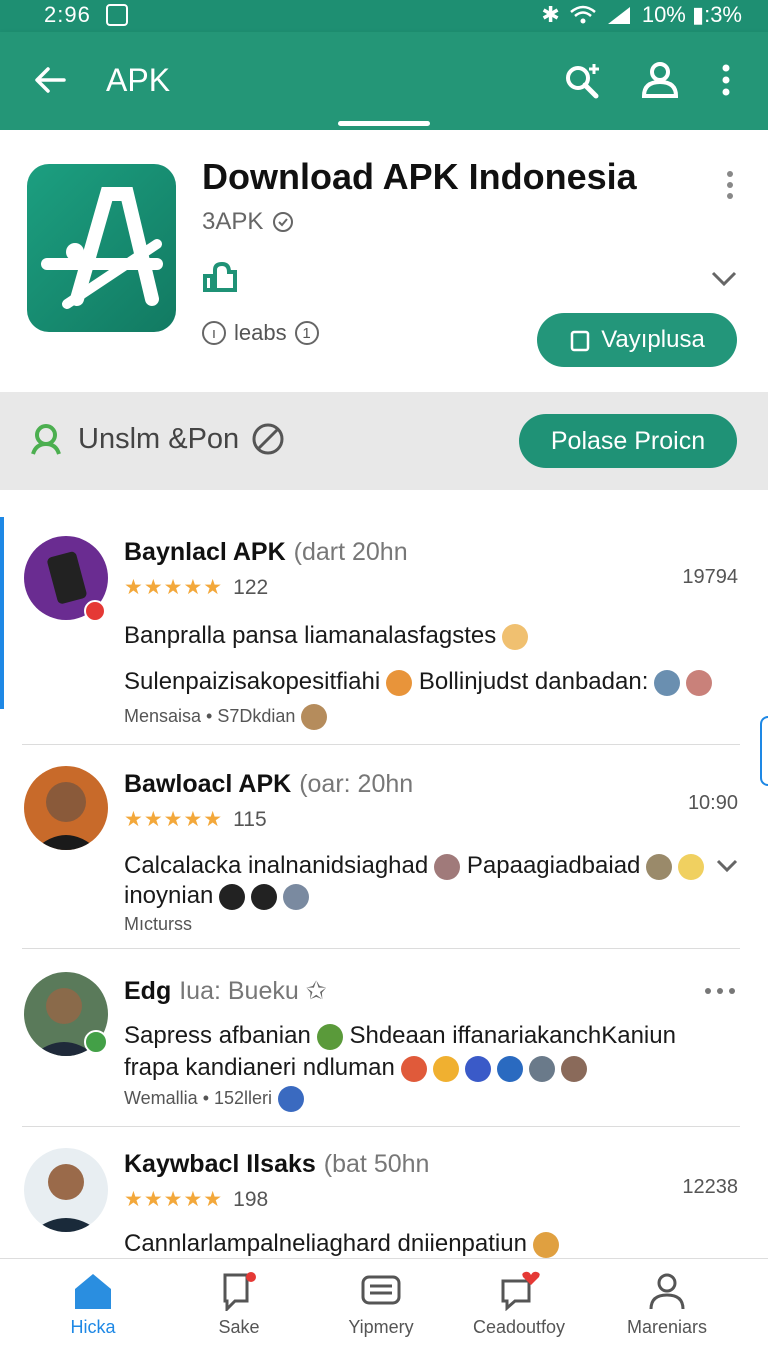 The image size is (768, 1345). I want to click on review-text: Cannlarlampalneliaghard dniienpatiun, so click(341, 1244).